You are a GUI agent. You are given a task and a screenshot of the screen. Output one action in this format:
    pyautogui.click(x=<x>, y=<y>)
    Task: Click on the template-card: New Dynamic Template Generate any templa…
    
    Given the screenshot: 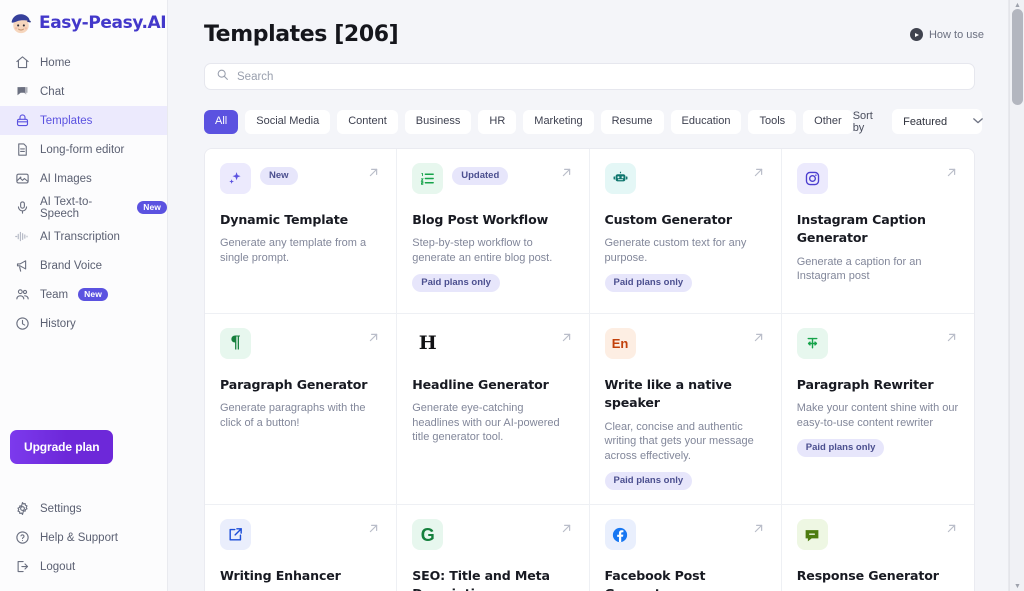 What is the action you would take?
    pyautogui.click(x=301, y=231)
    